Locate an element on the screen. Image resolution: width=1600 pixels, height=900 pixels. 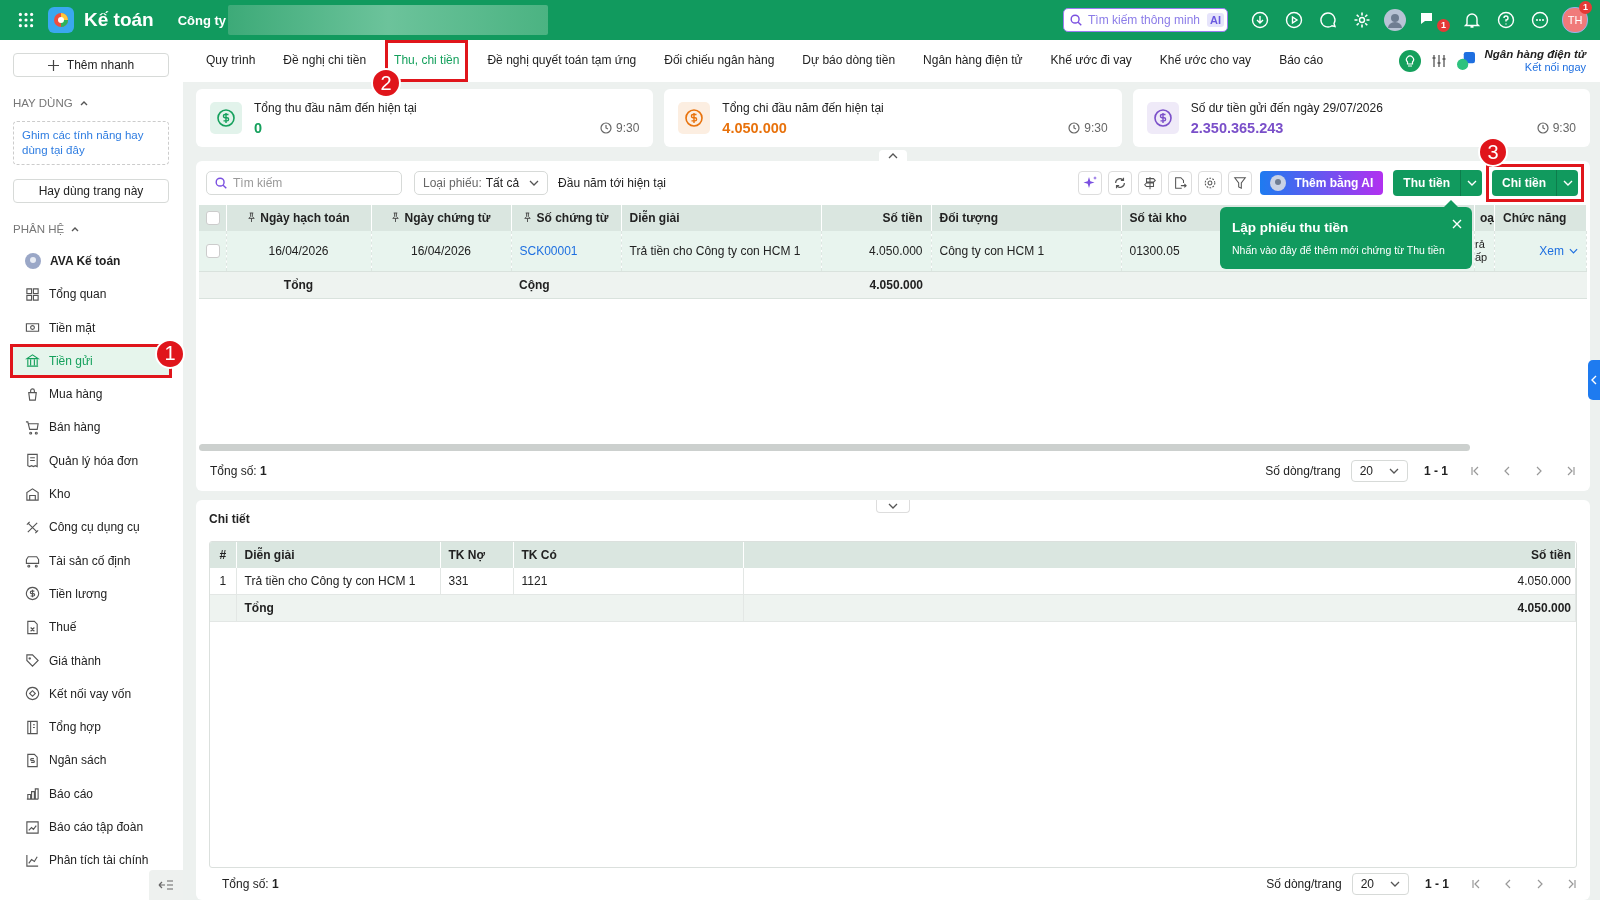
play-icon is located at coordinates (1294, 20).